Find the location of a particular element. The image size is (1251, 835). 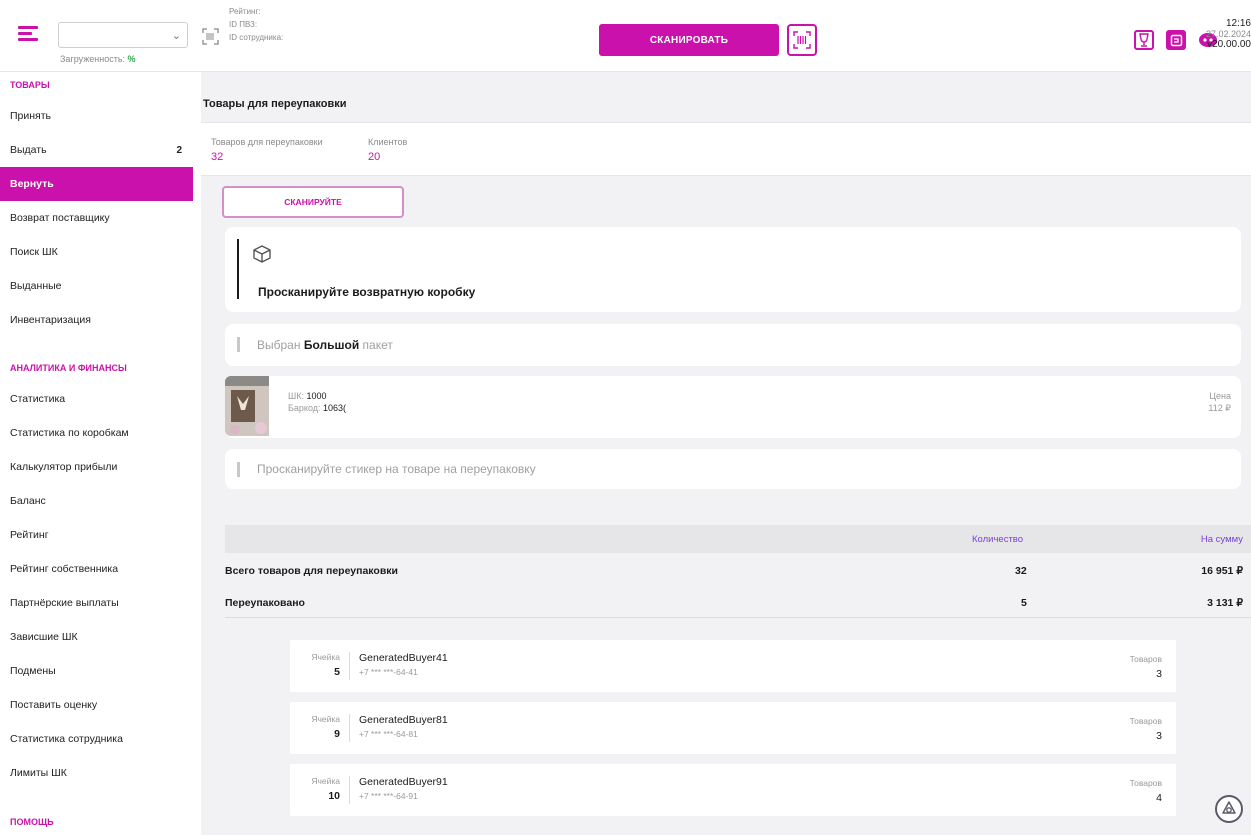

stat-goods: Товаров для переупаковки 32 is located at coordinates (267, 150).